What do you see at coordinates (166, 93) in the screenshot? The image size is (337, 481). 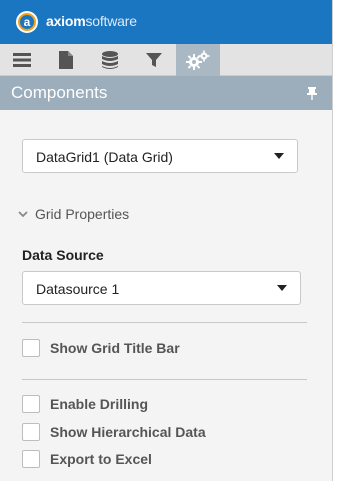 I see `panel-header: Components` at bounding box center [166, 93].